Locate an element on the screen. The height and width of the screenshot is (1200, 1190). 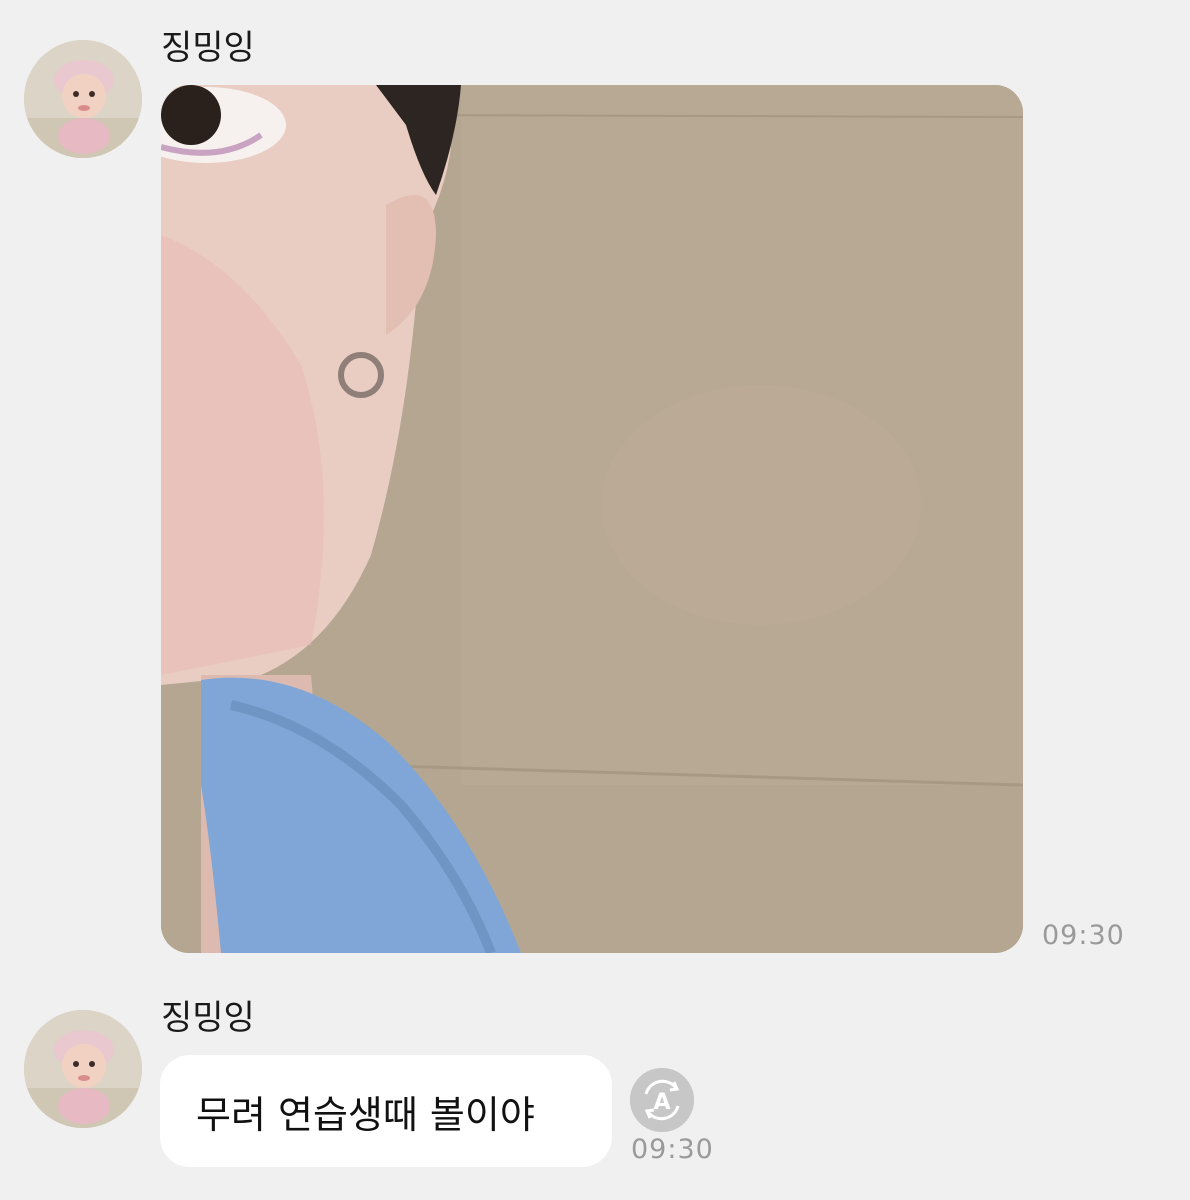
message-text: 무려 연습생때 볼이야 is located at coordinates (365, 1114).